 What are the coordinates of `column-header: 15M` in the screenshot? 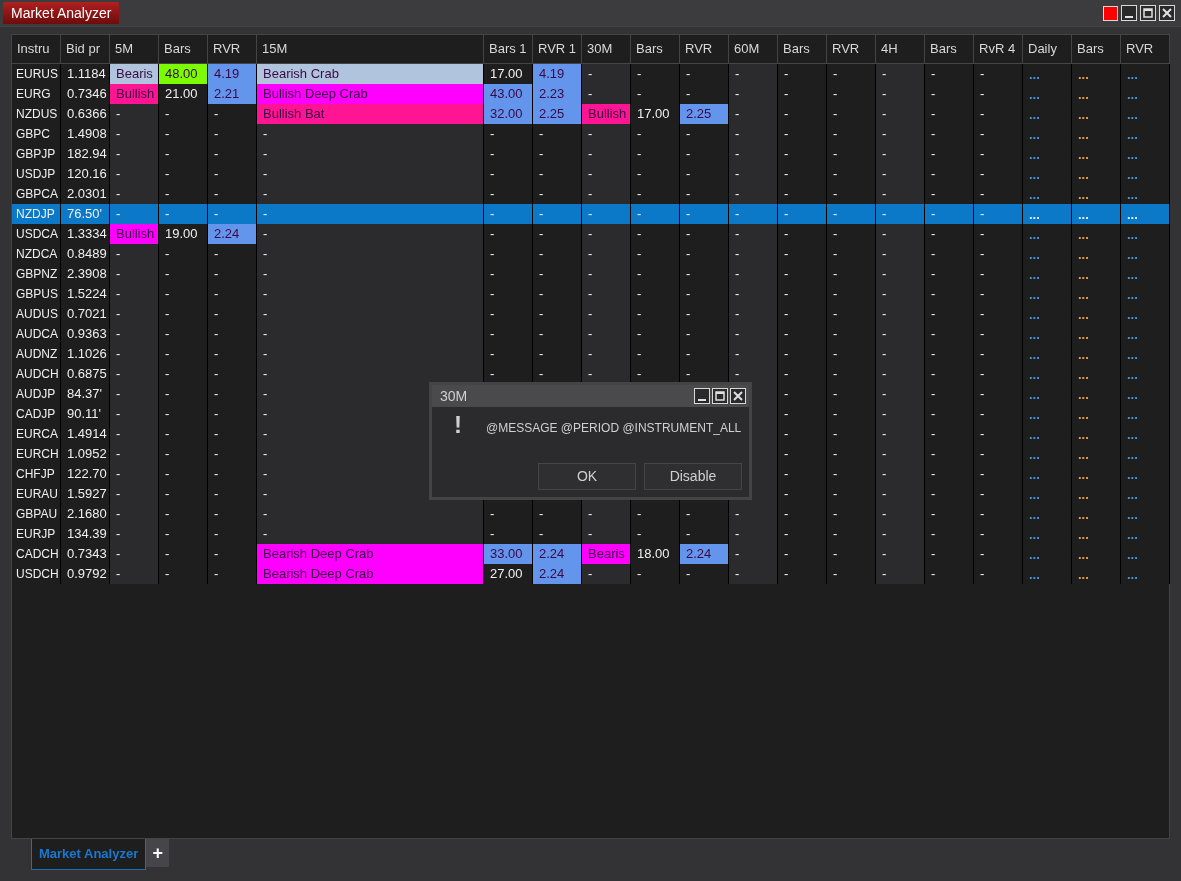 It's located at (370, 49).